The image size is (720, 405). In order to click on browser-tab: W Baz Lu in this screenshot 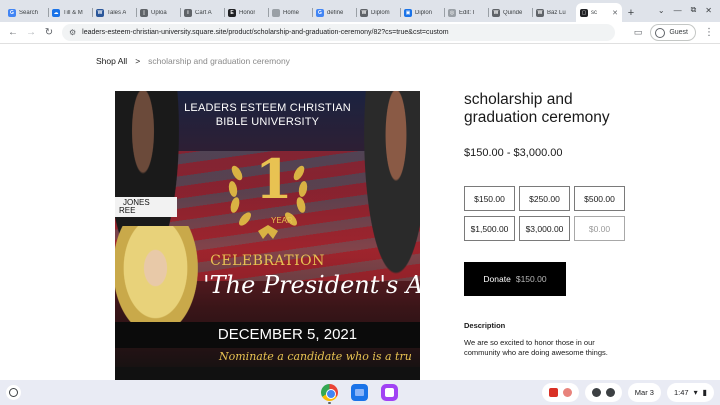, I will do `click(554, 12)`.